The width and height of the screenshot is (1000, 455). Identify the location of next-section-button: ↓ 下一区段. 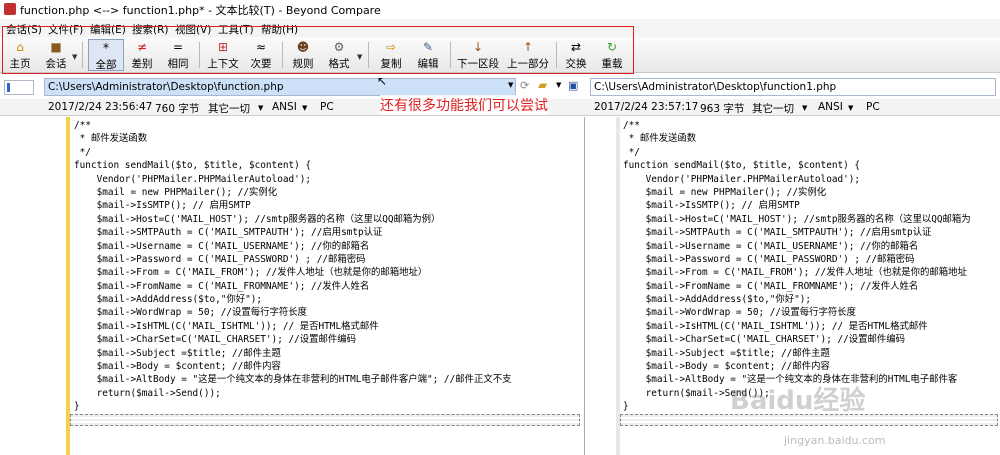
(478, 55).